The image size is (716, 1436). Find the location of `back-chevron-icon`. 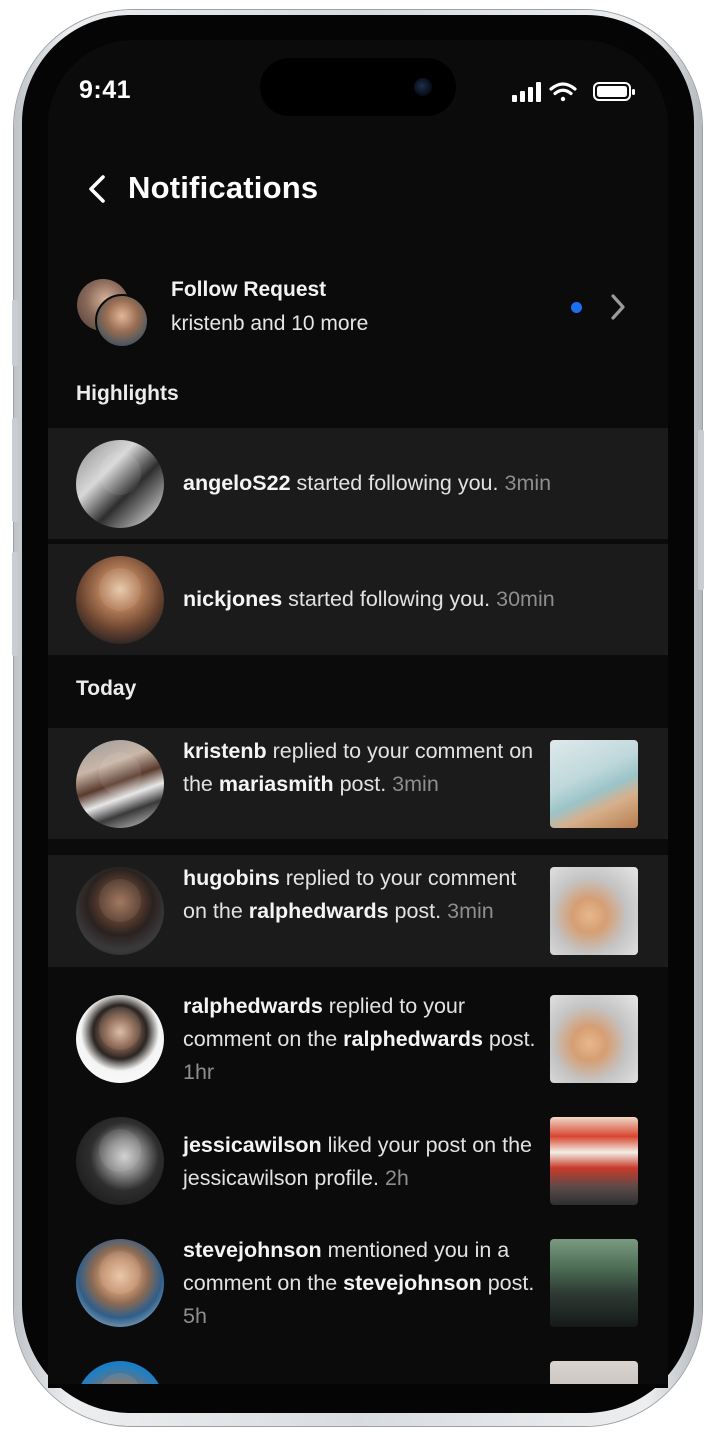

back-chevron-icon is located at coordinates (97, 189).